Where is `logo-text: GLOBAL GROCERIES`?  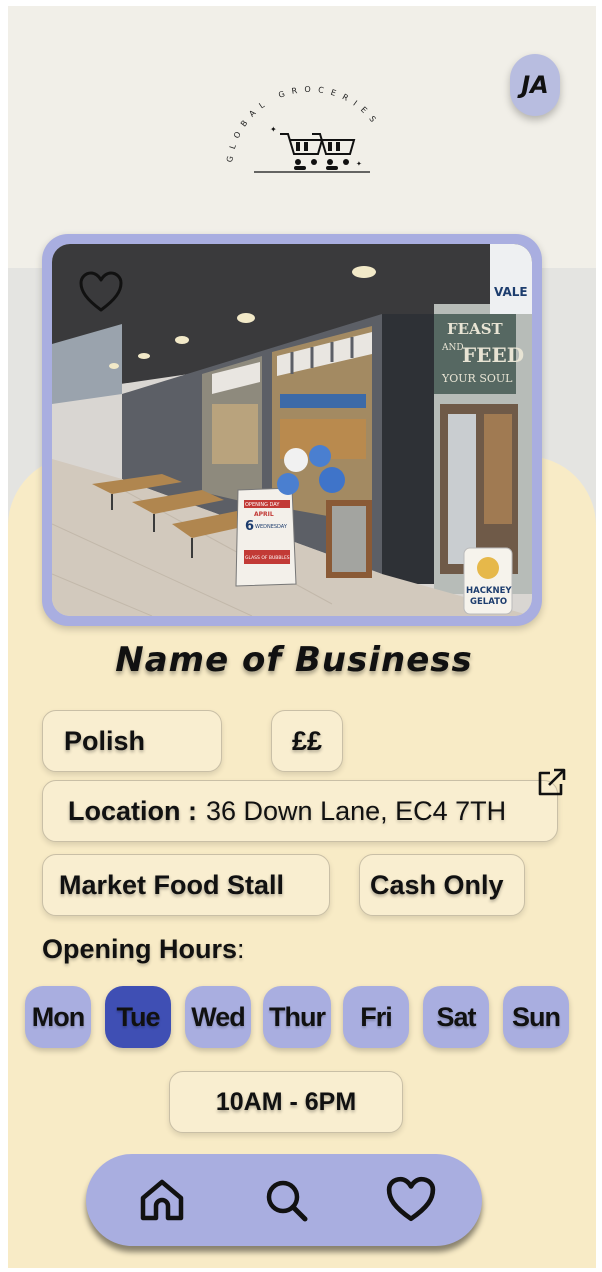
logo-text: GLOBAL GROCERIES is located at coordinates (300, 124).